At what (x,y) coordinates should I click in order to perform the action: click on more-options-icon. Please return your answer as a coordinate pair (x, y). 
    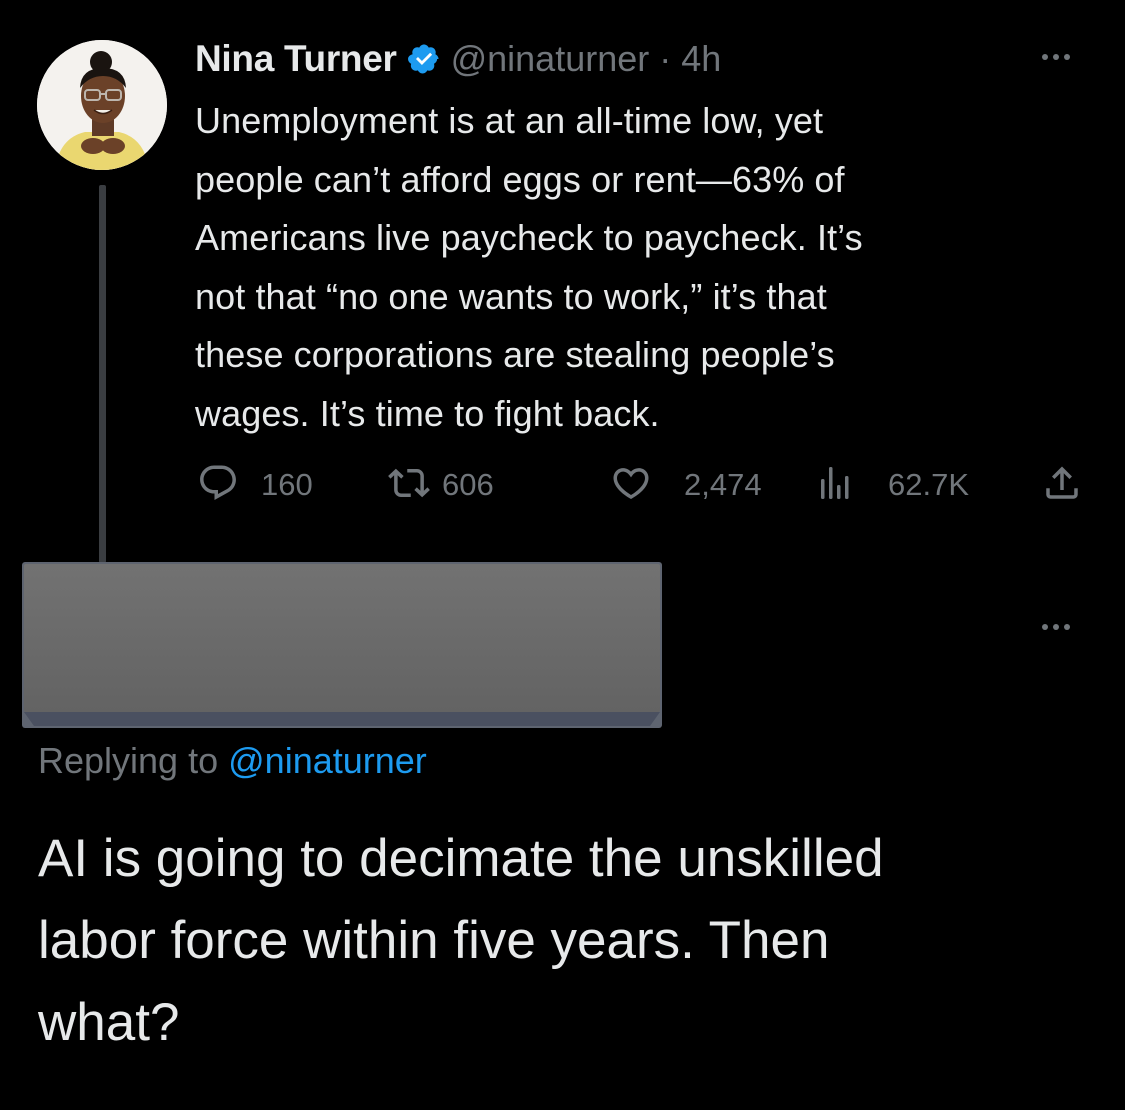
    Looking at the image, I should click on (1056, 57).